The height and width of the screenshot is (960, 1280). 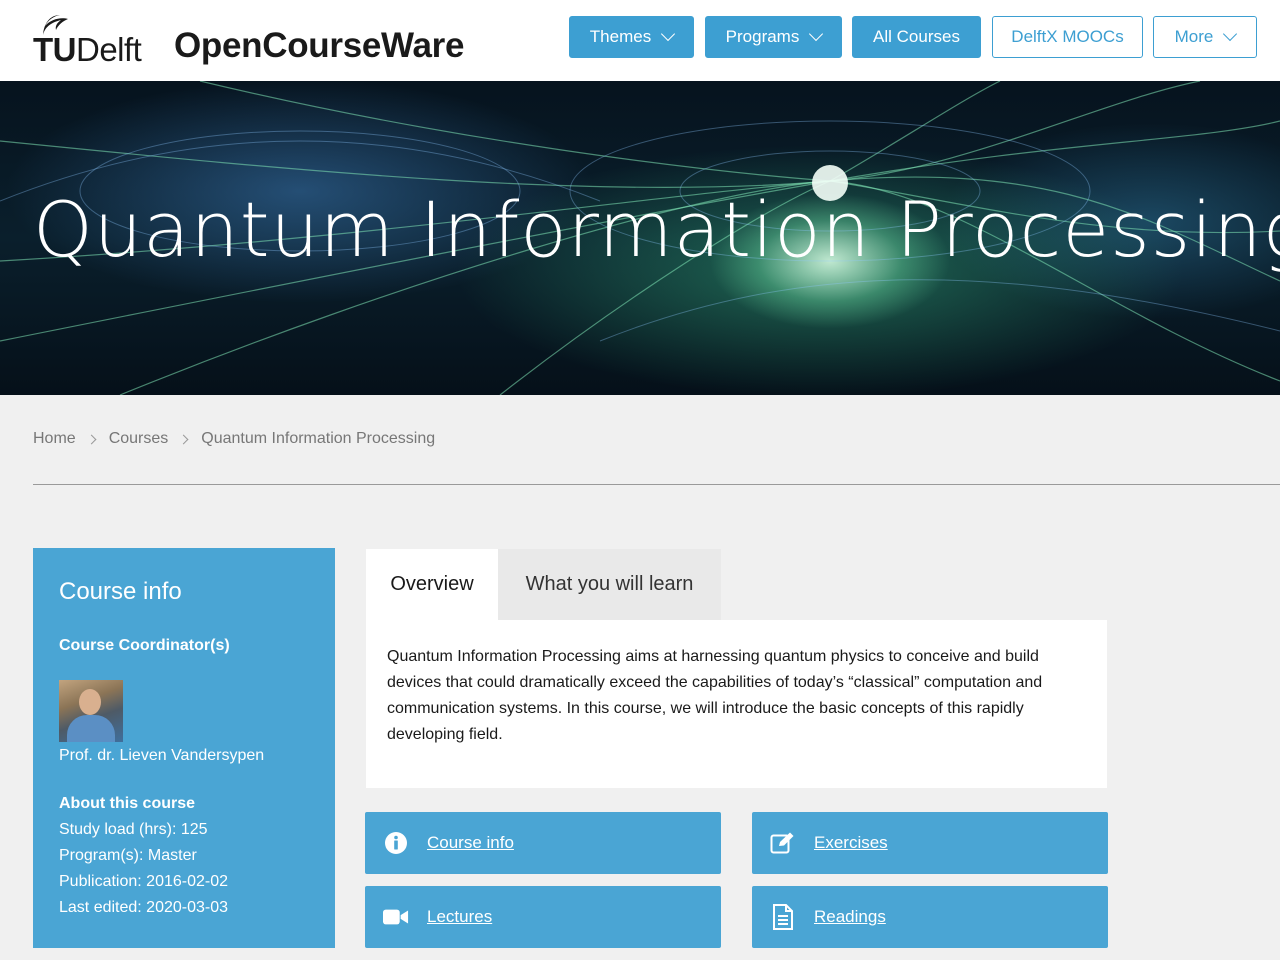 What do you see at coordinates (930, 843) in the screenshot?
I see `exercises-tile: Exercises` at bounding box center [930, 843].